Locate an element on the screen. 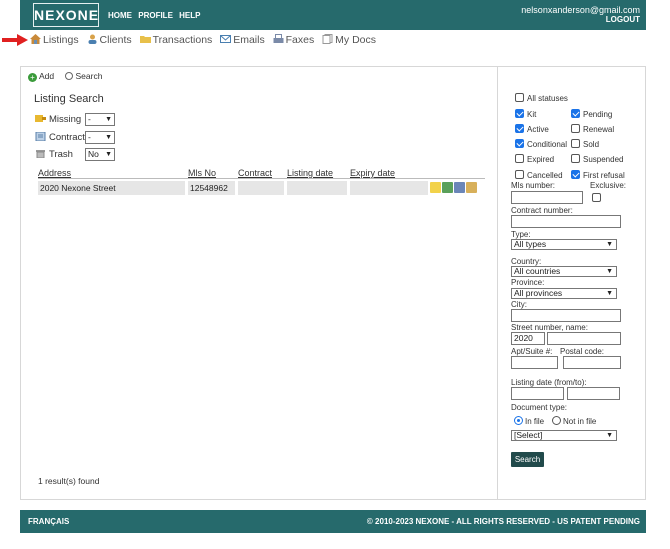 The height and width of the screenshot is (549, 670). filter-missing: Missing - ▼ is located at coordinates (75, 119).